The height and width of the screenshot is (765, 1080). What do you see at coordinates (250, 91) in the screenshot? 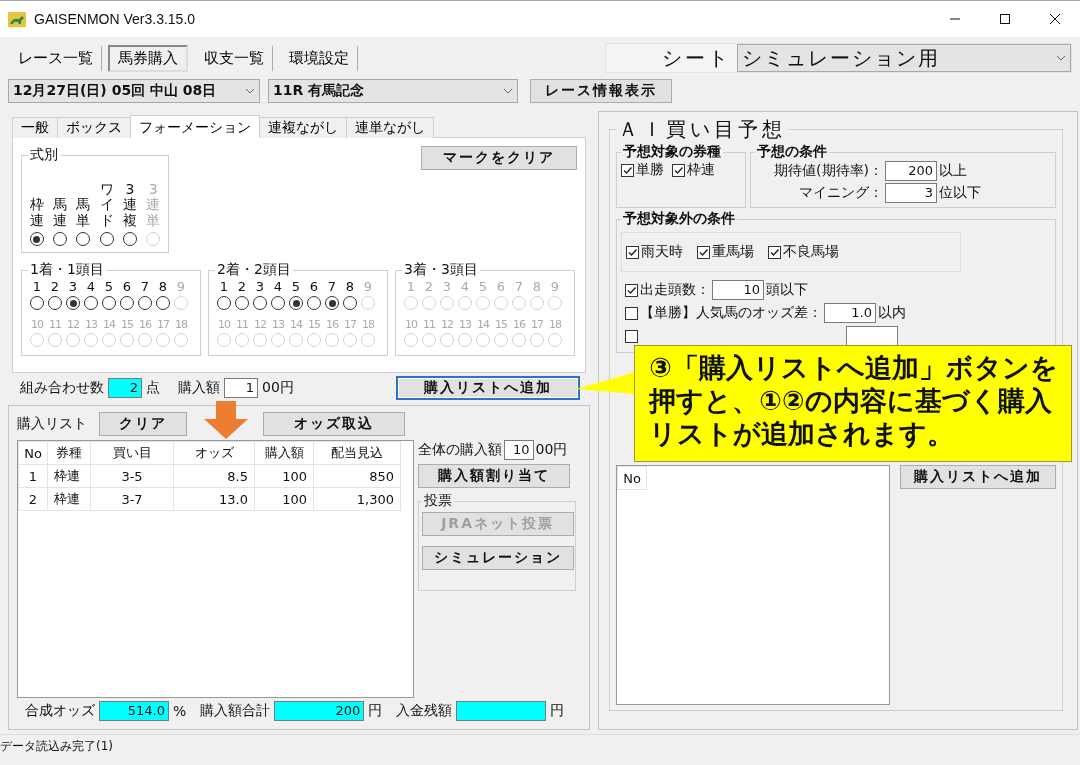
I see `chevron-down-icon` at bounding box center [250, 91].